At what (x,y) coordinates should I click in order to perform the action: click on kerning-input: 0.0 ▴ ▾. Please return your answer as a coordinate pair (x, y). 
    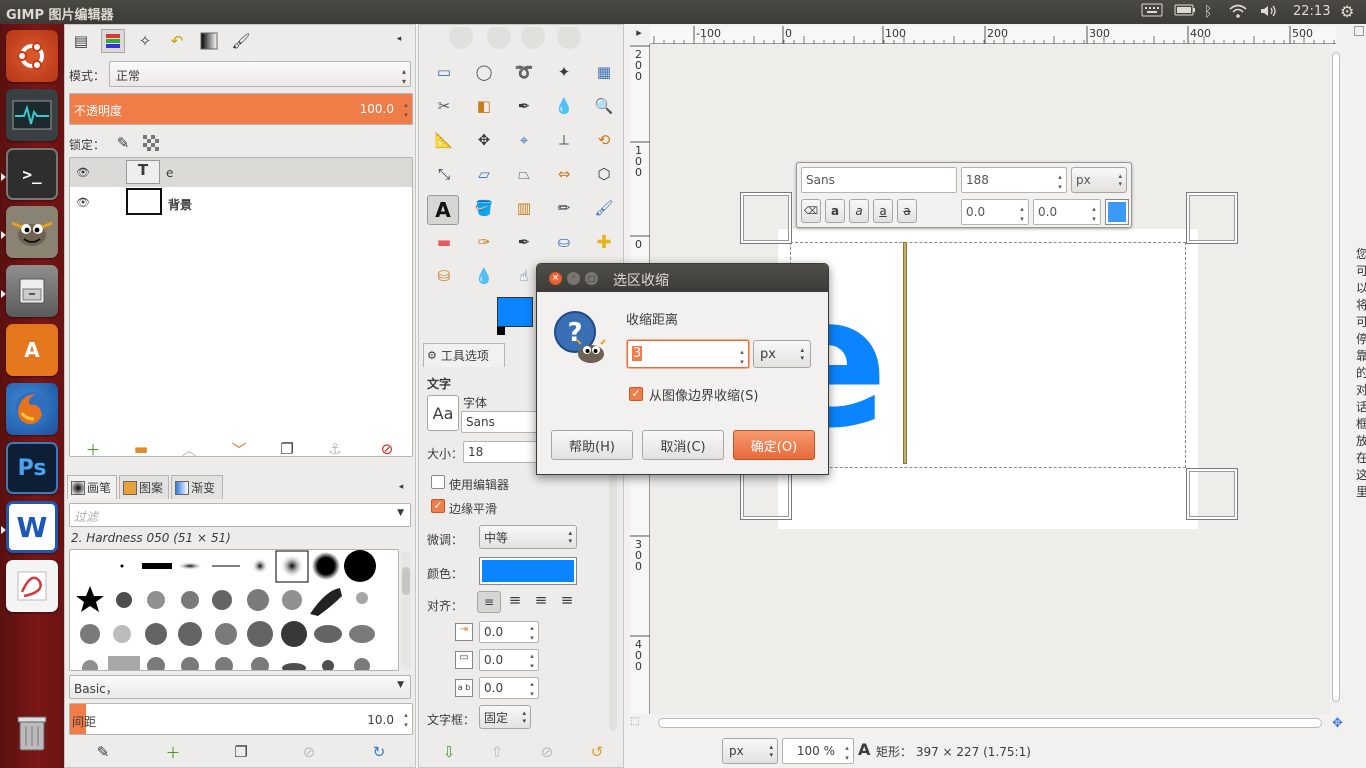
    Looking at the image, I should click on (1067, 212).